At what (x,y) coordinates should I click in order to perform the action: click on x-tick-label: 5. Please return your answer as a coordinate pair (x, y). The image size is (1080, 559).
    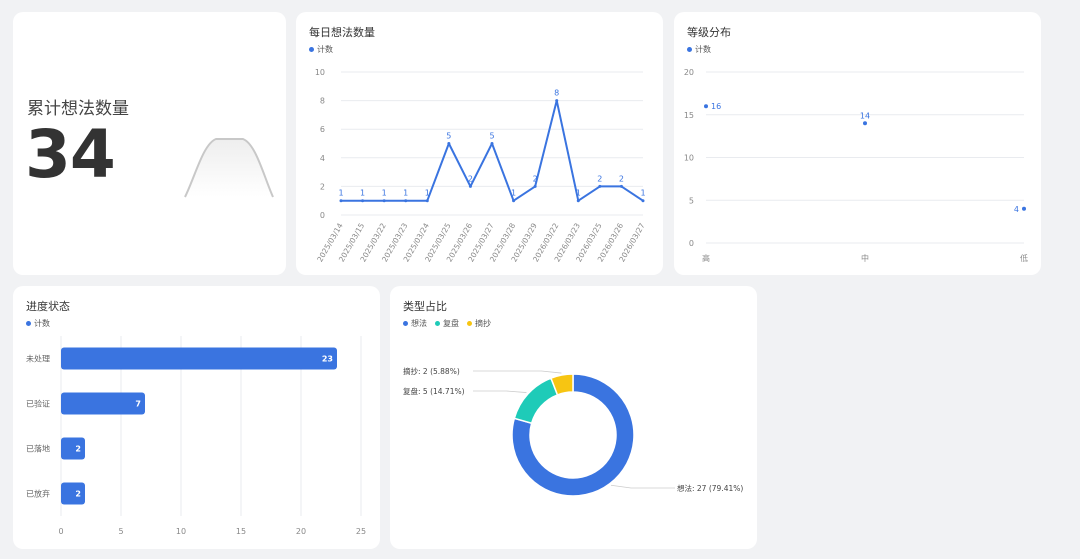
    Looking at the image, I should click on (120, 531).